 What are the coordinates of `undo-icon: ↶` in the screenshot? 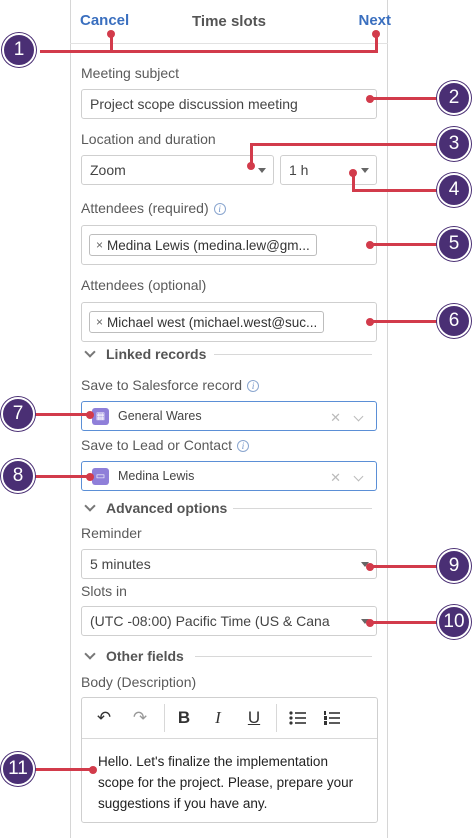 It's located at (104, 718).